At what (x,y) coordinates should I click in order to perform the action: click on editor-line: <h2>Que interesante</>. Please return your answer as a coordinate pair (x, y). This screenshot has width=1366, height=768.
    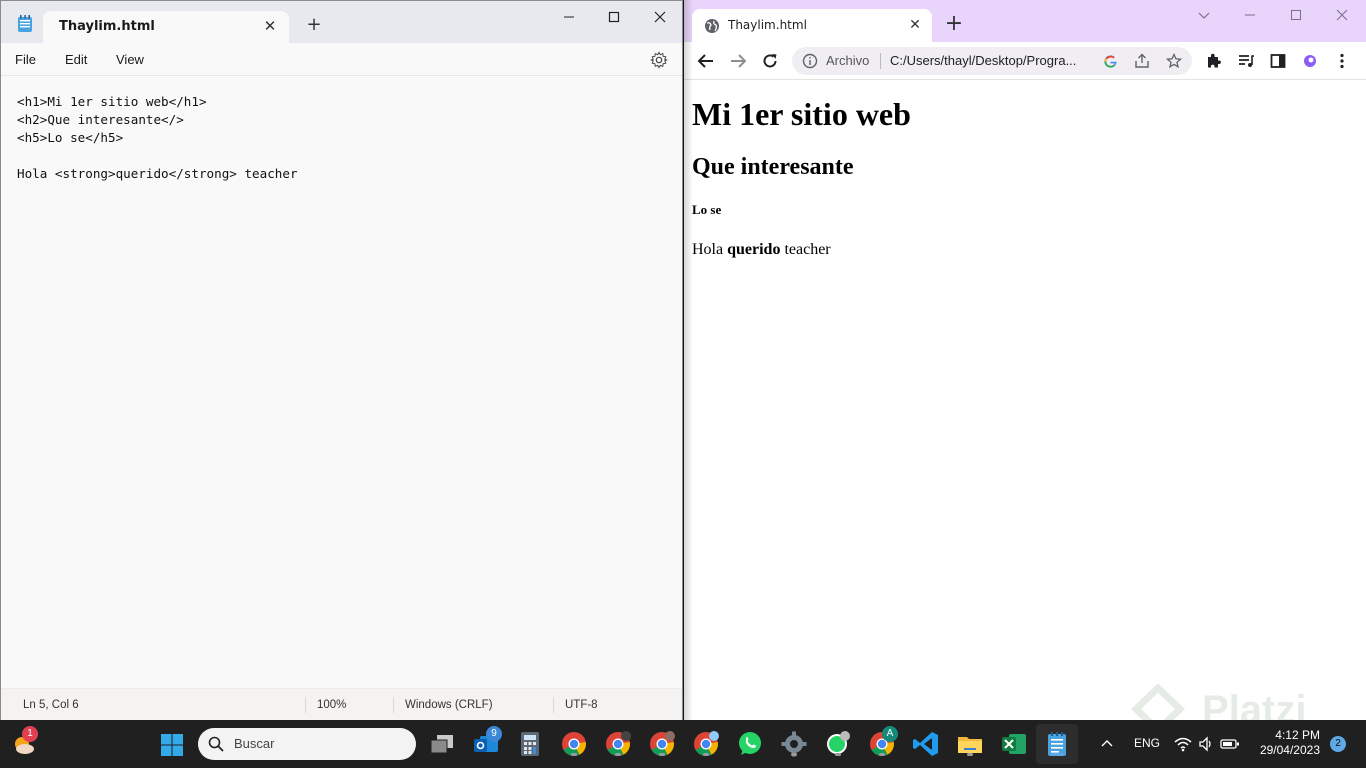
    Looking at the image, I should click on (100, 119).